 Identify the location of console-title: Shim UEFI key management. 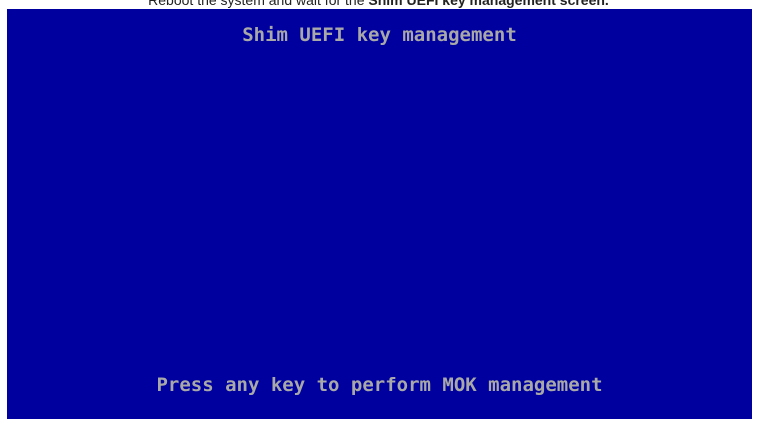
(379, 35).